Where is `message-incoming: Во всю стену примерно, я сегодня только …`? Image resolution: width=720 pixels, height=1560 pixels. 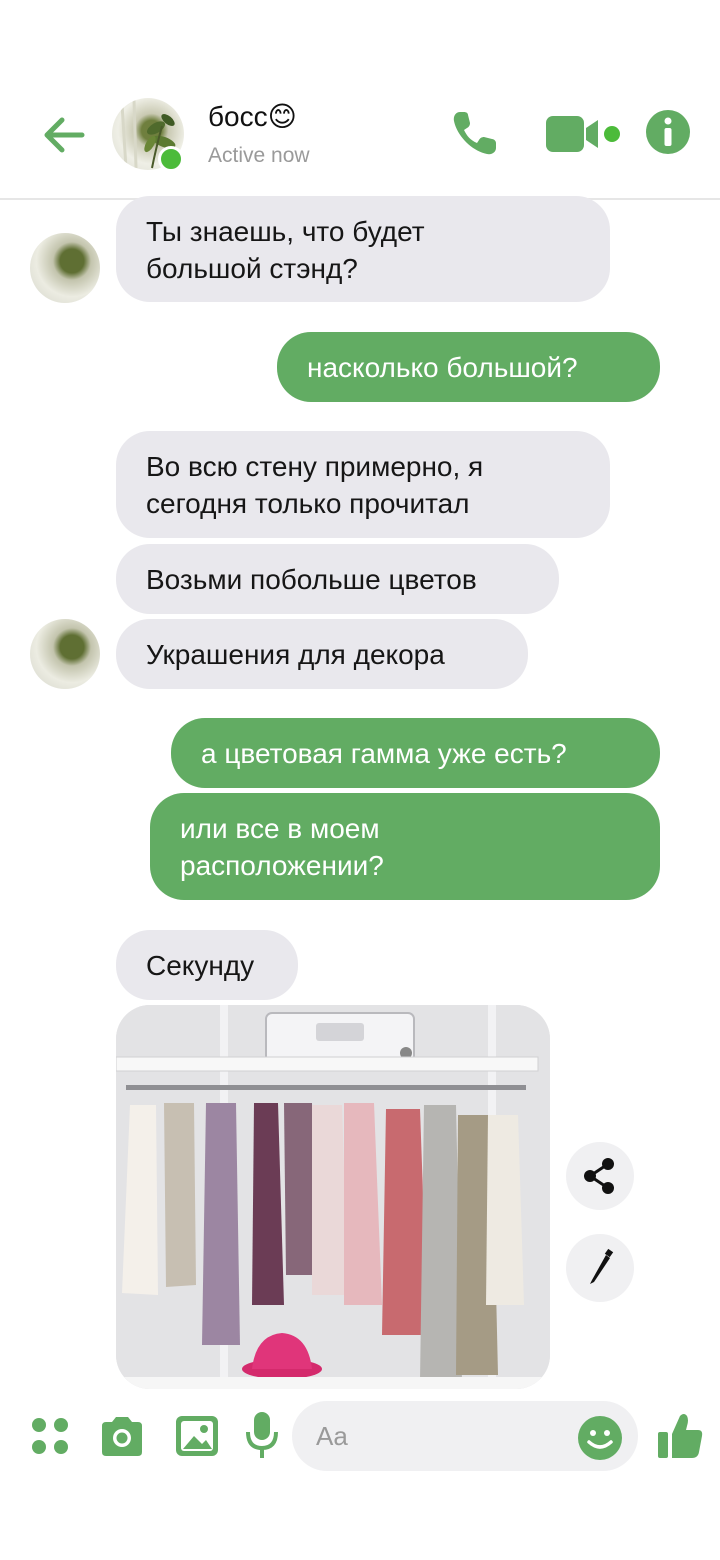
message-incoming: Во всю стену примерно, я сегодня только … is located at coordinates (363, 484).